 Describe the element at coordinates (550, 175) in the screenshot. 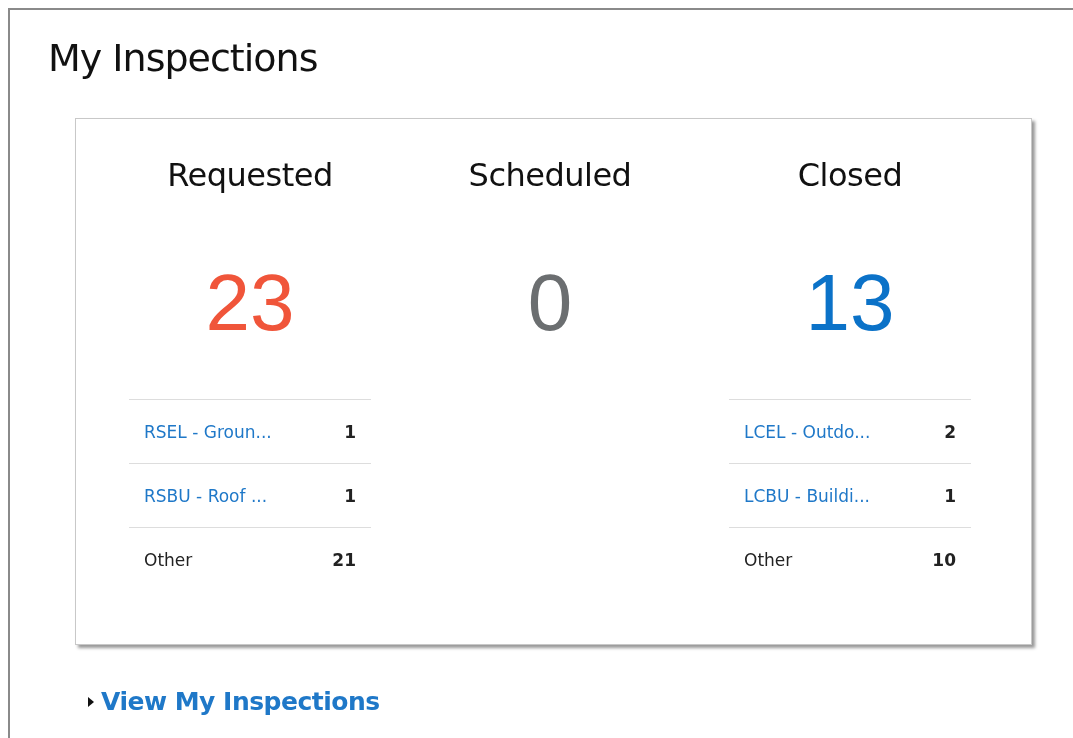

I see `column-heading: Scheduled` at that location.